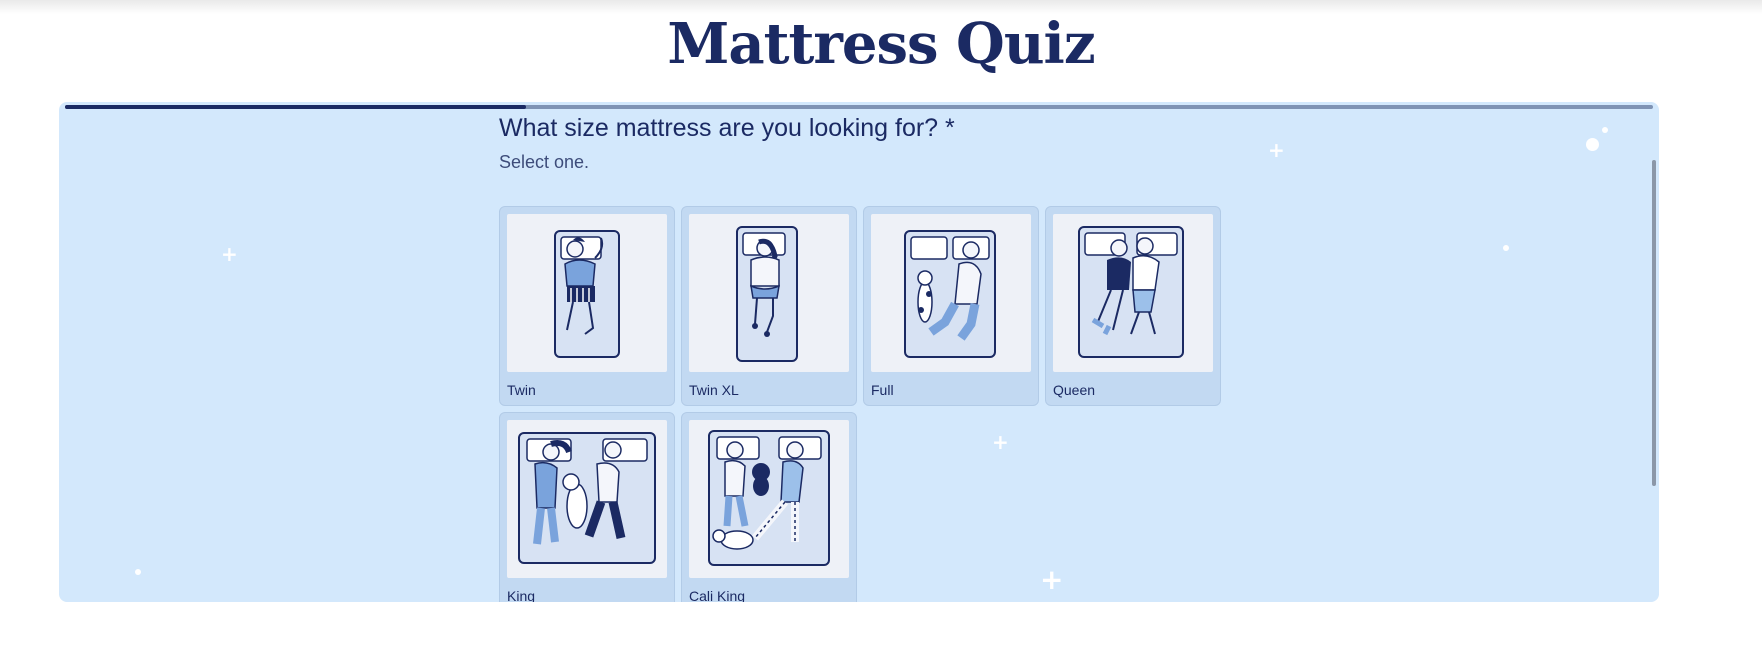 The image size is (1762, 645). Describe the element at coordinates (859, 107) in the screenshot. I see `progress-bar` at that location.